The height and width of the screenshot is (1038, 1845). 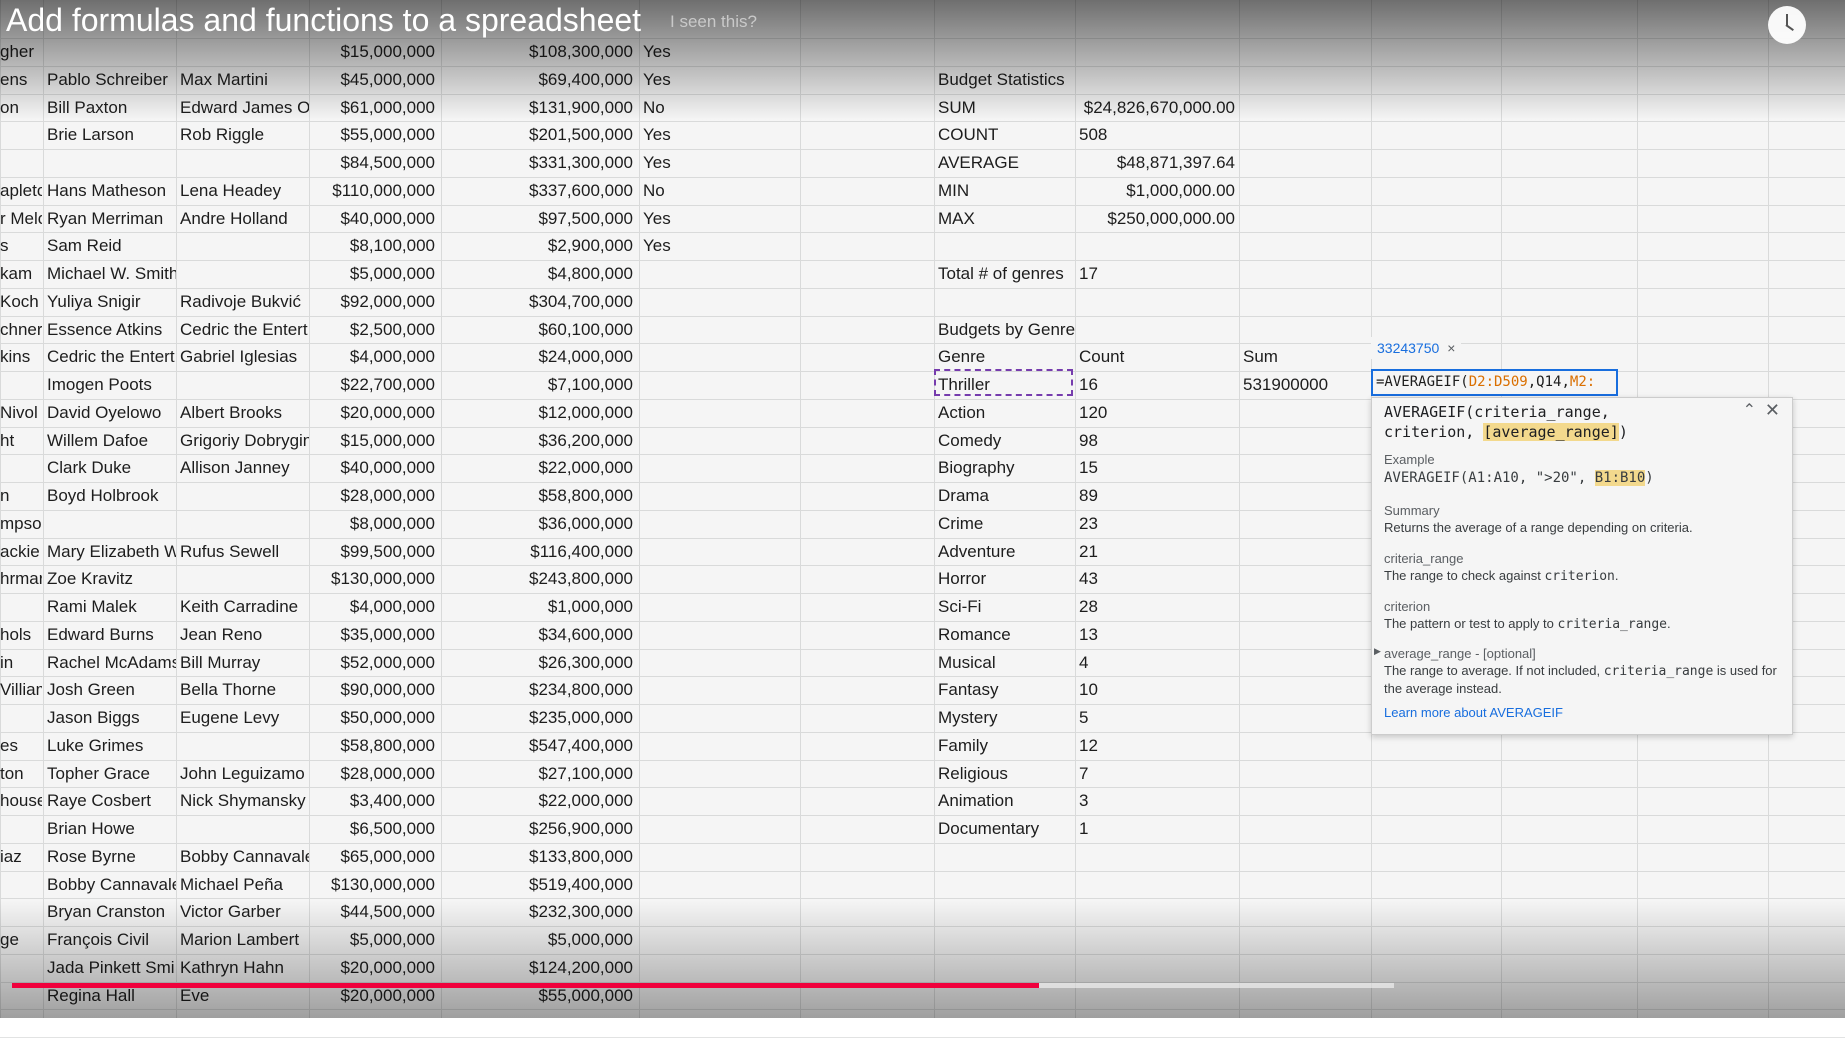 I want to click on cell-lead-actor: Villiams, so click(x=21, y=689).